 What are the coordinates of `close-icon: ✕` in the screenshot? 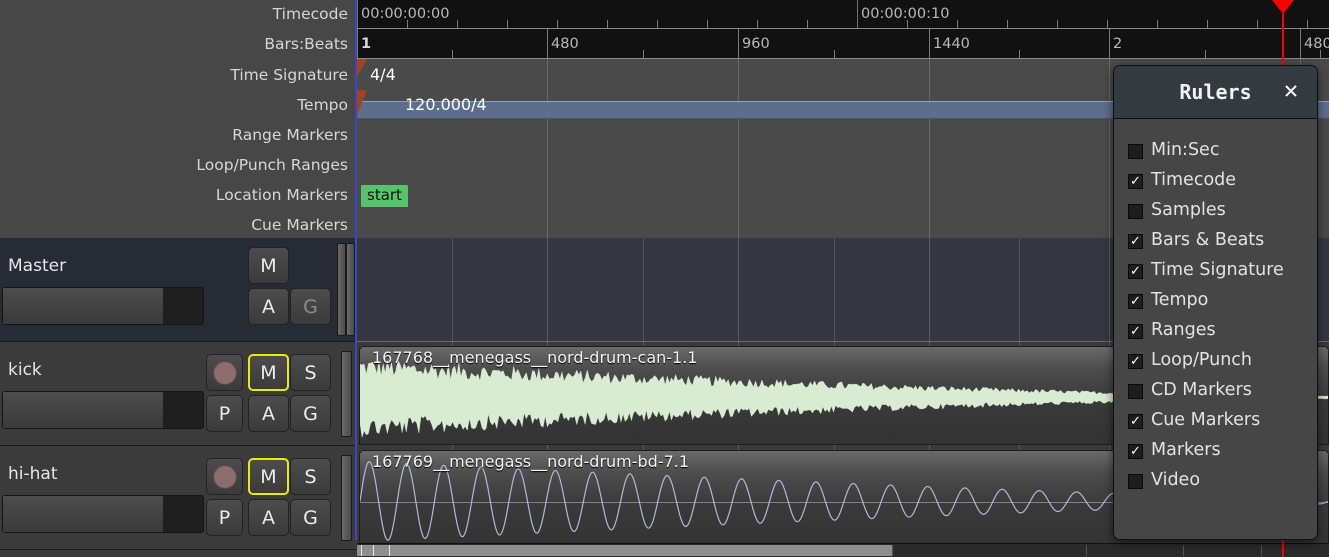 It's located at (1291, 90).